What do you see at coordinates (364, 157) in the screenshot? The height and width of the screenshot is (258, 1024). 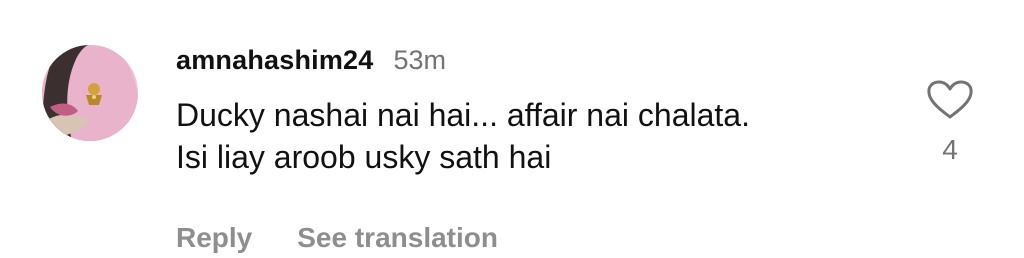 I see `comment-text-line: Isi liay aroob usky sath hai` at bounding box center [364, 157].